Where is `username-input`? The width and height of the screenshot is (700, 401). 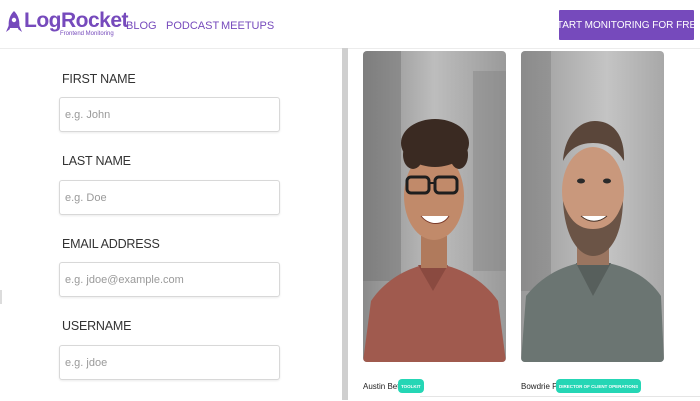 username-input is located at coordinates (169, 362).